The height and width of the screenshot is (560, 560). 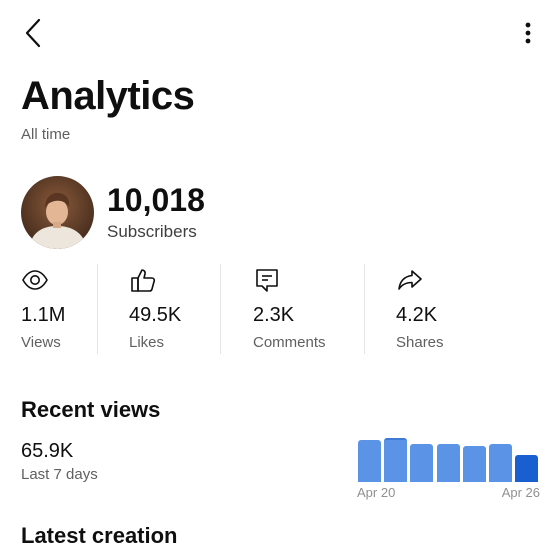 I want to click on more-options-button, so click(x=528, y=33).